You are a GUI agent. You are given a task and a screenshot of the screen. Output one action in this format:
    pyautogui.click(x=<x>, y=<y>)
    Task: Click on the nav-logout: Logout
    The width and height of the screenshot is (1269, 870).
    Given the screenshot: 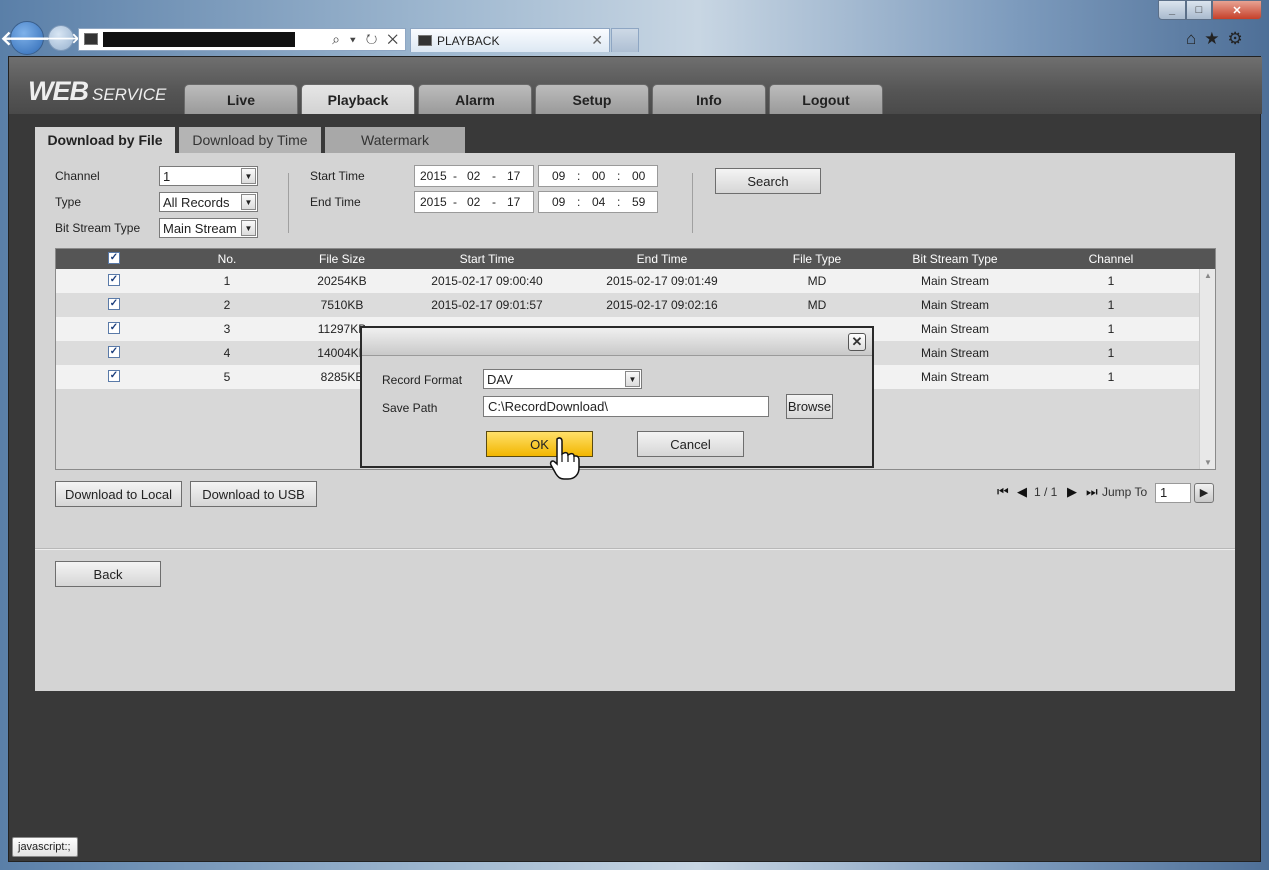 What is the action you would take?
    pyautogui.click(x=826, y=99)
    